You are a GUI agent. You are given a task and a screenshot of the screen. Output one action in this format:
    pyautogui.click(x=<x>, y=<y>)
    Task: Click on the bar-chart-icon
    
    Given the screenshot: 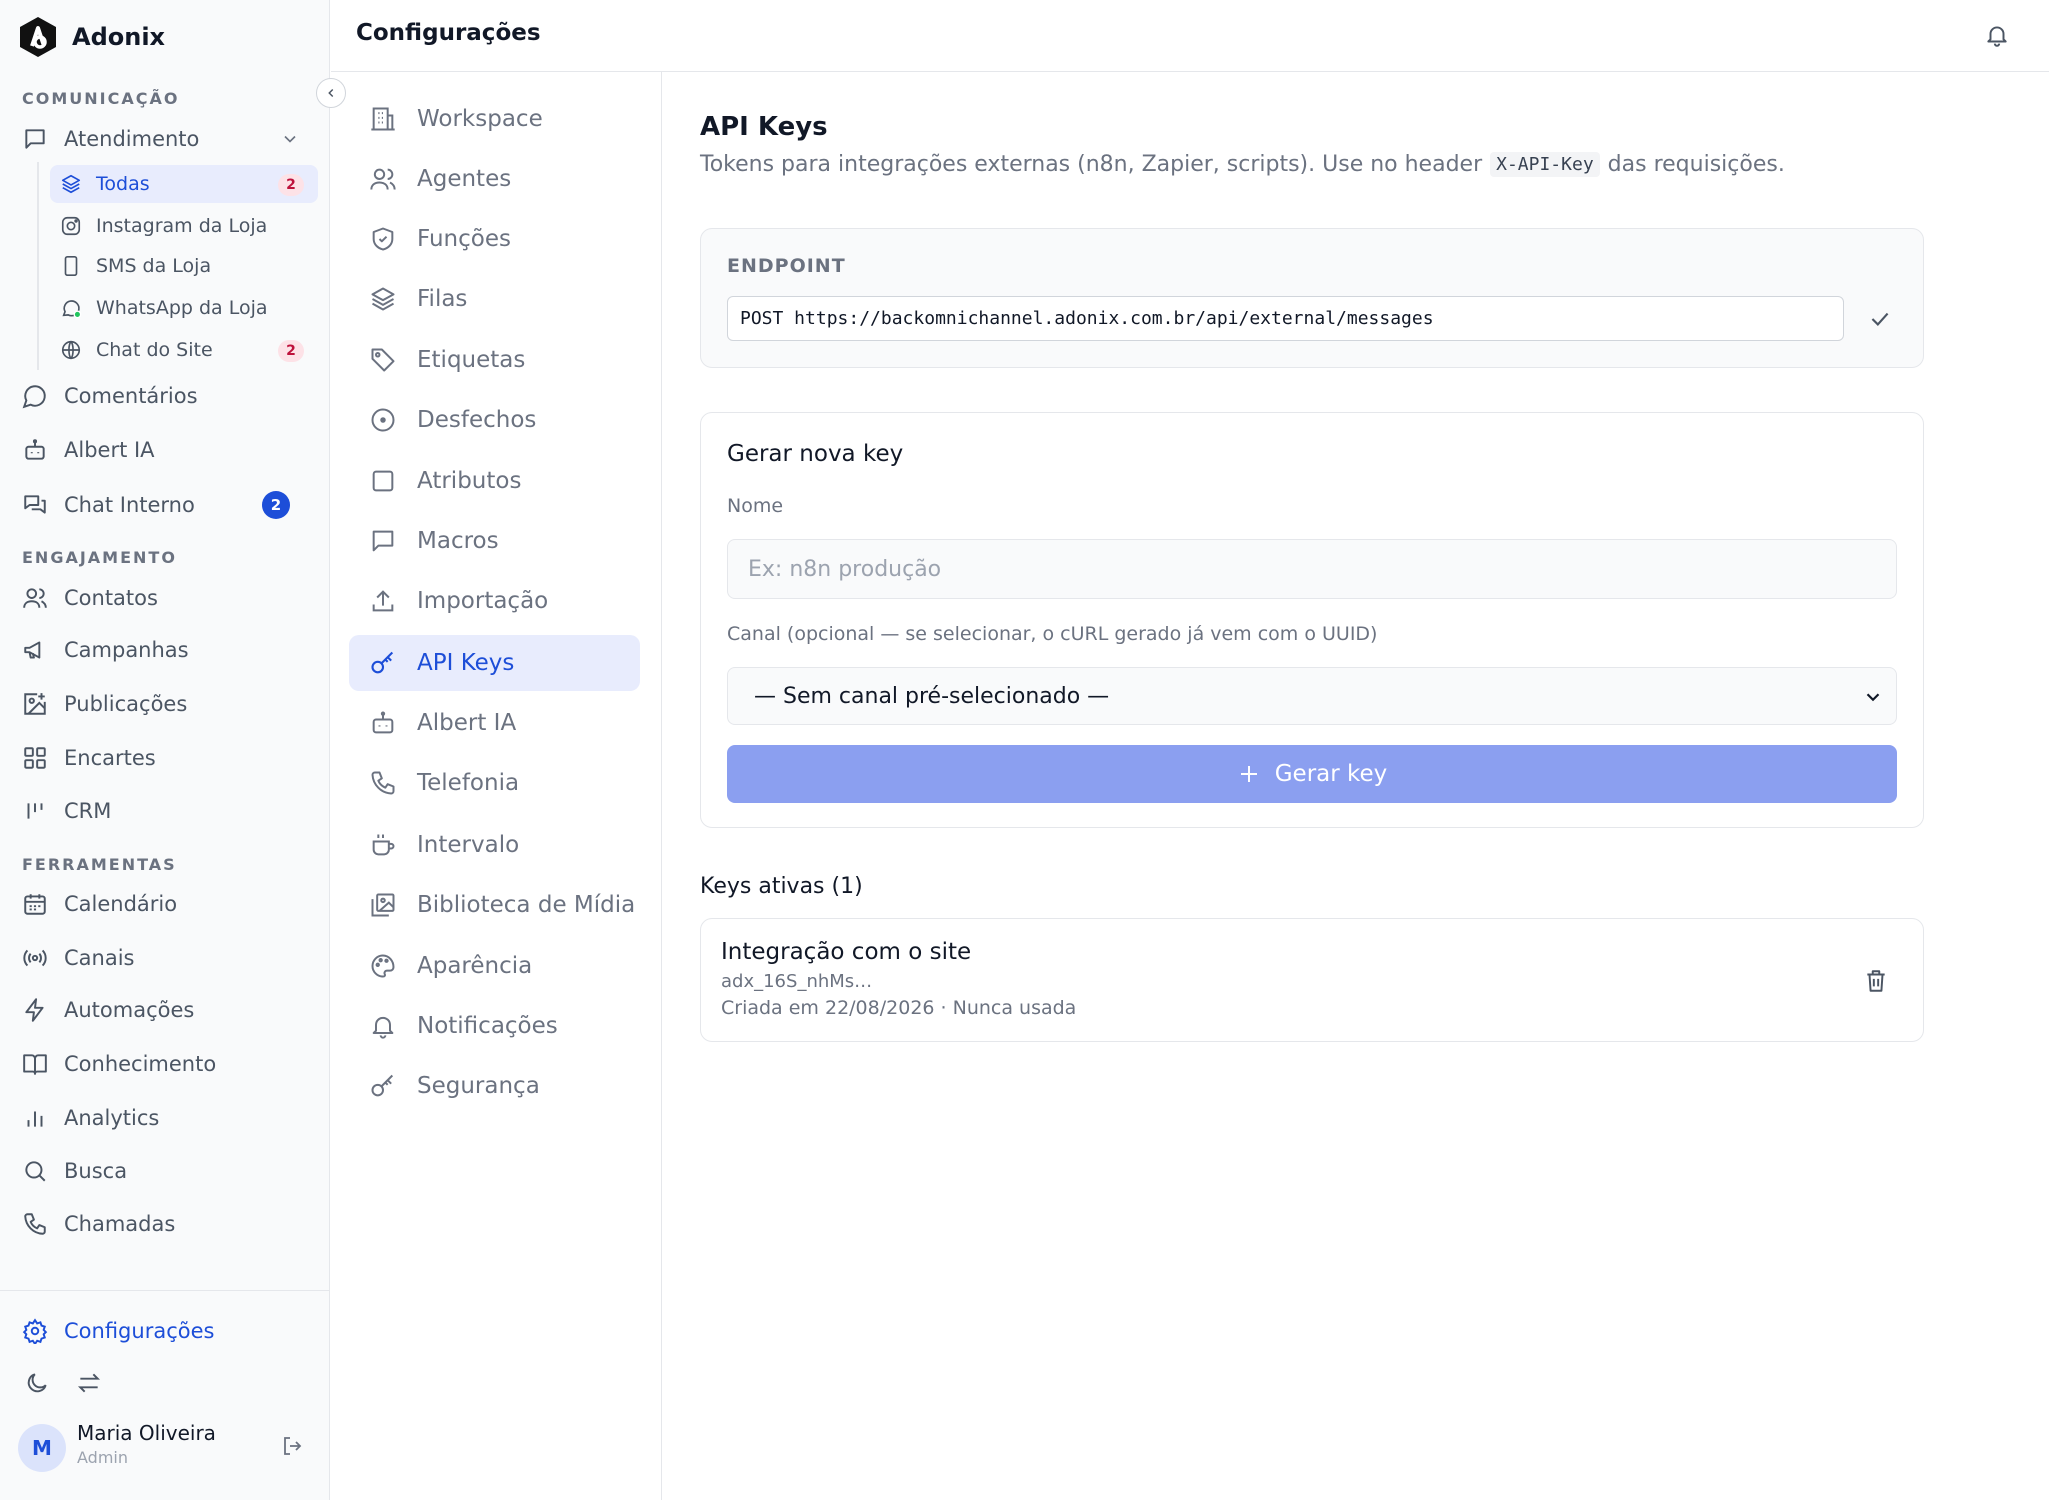 What is the action you would take?
    pyautogui.click(x=35, y=1119)
    